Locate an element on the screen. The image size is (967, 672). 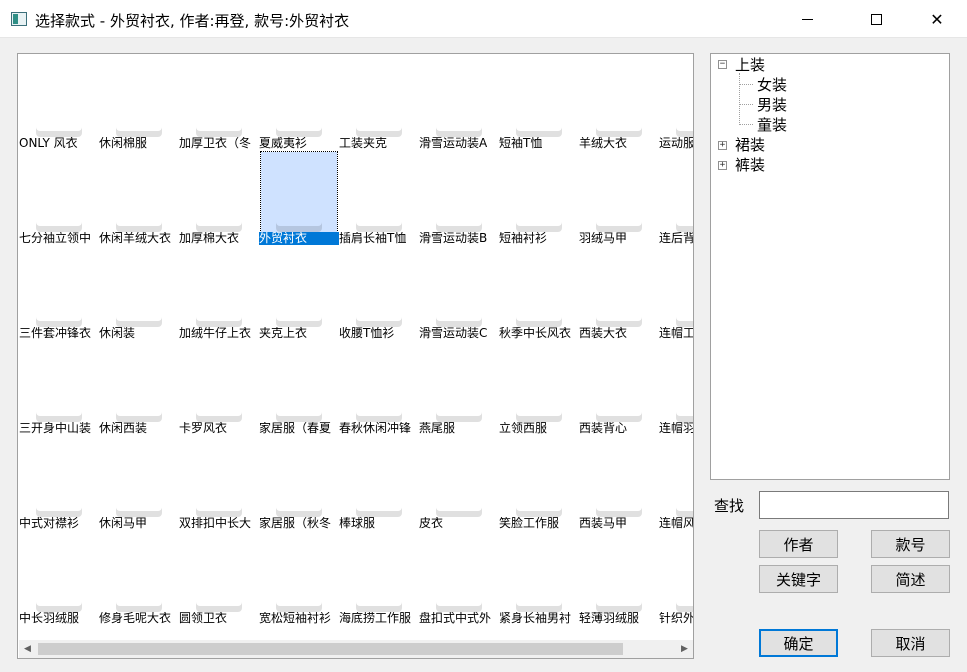
style-thumbnail: 盘扣式中式外 is located at coordinates (459, 577).